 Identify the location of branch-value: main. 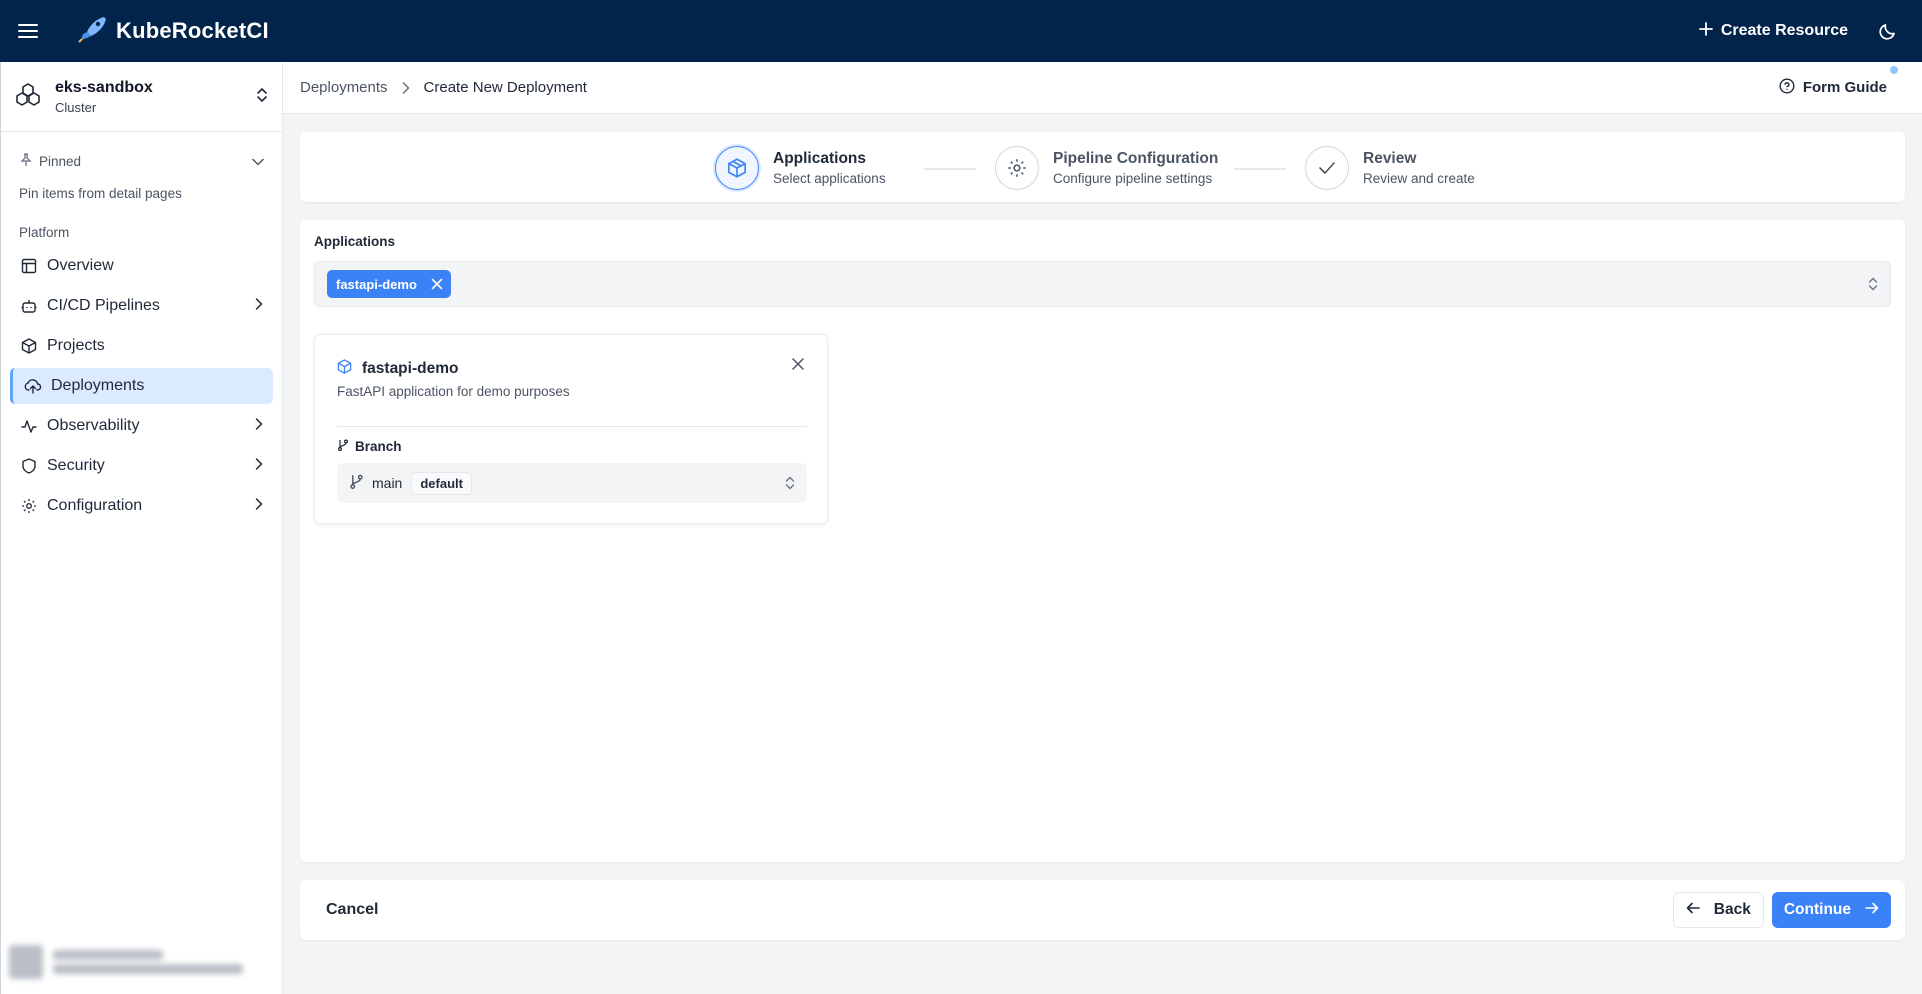
(387, 483).